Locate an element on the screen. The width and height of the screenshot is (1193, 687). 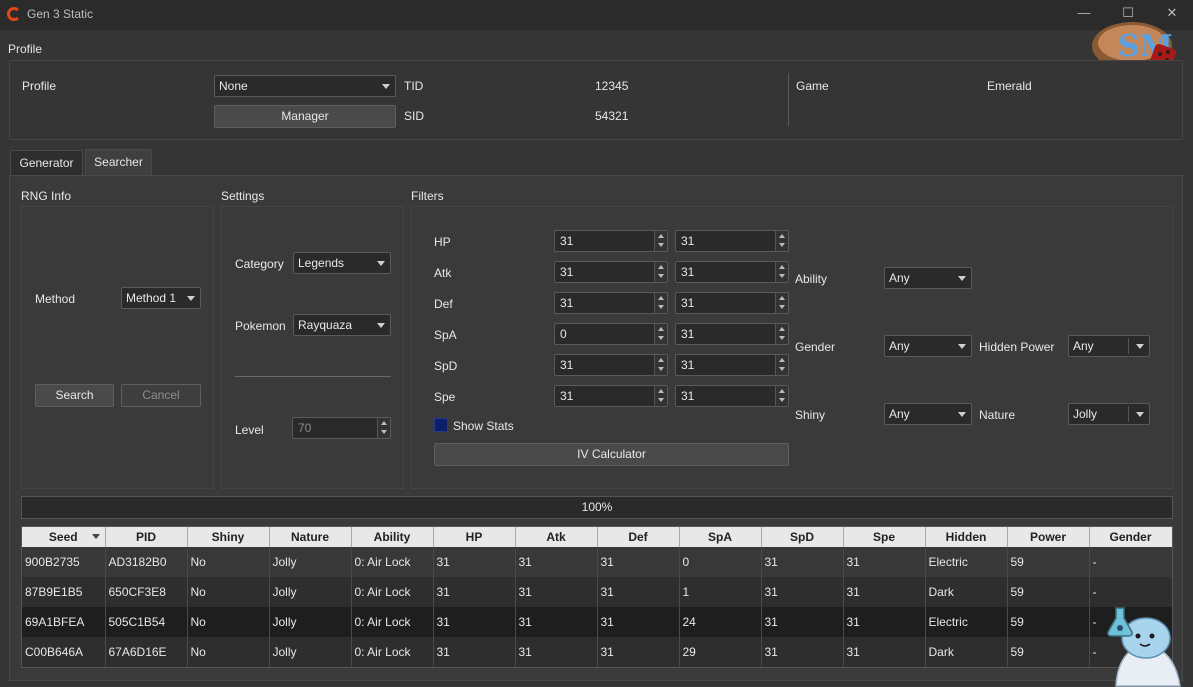
search-button: Search is located at coordinates (74, 395).